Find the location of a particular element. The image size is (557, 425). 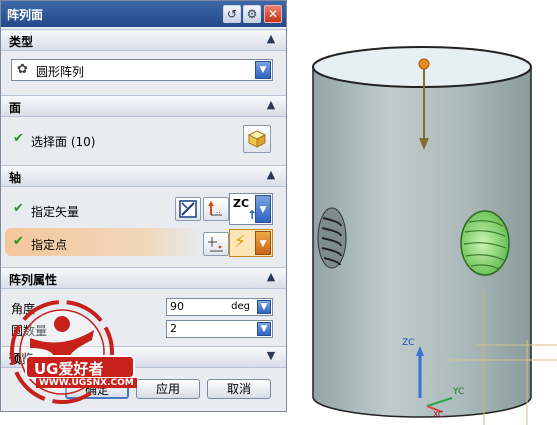

dialog-title-bar: 阵列面 ↺ ⚙ ✕ is located at coordinates (143, 14).